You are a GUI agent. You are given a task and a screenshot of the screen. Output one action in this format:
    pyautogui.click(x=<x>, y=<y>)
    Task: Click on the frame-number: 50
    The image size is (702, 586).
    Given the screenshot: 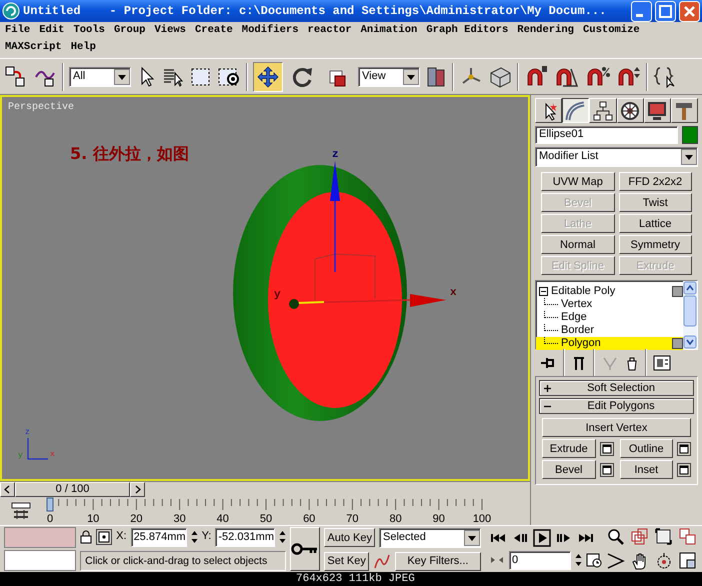 What is the action you would take?
    pyautogui.click(x=266, y=519)
    